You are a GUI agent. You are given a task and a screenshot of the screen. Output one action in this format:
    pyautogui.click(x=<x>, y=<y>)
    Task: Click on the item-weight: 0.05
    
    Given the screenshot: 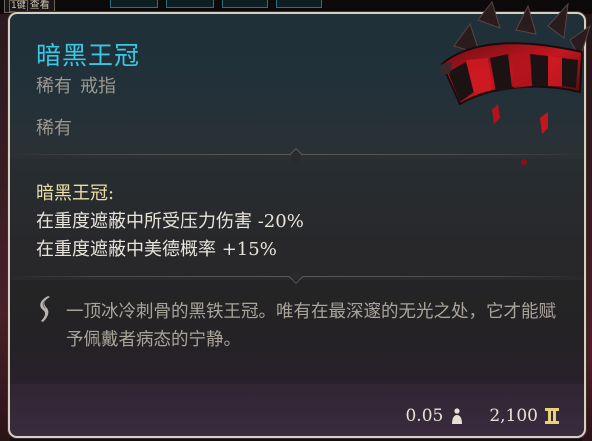 What is the action you would take?
    pyautogui.click(x=424, y=416)
    